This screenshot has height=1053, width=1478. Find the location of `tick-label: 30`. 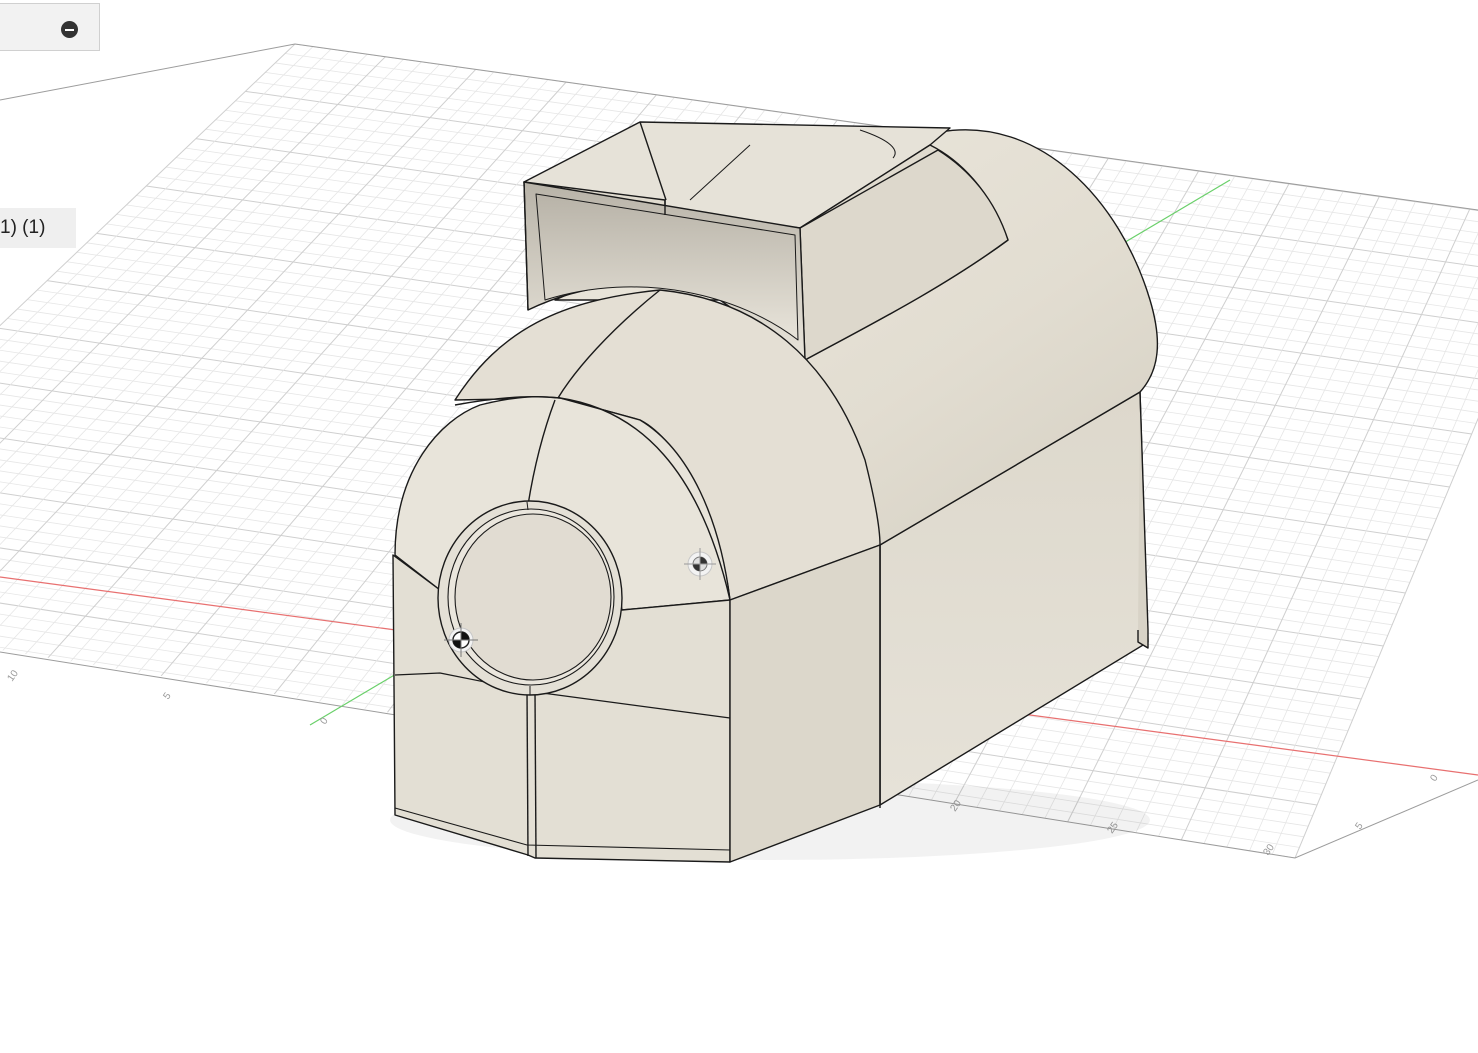

tick-label: 30 is located at coordinates (1269, 850).